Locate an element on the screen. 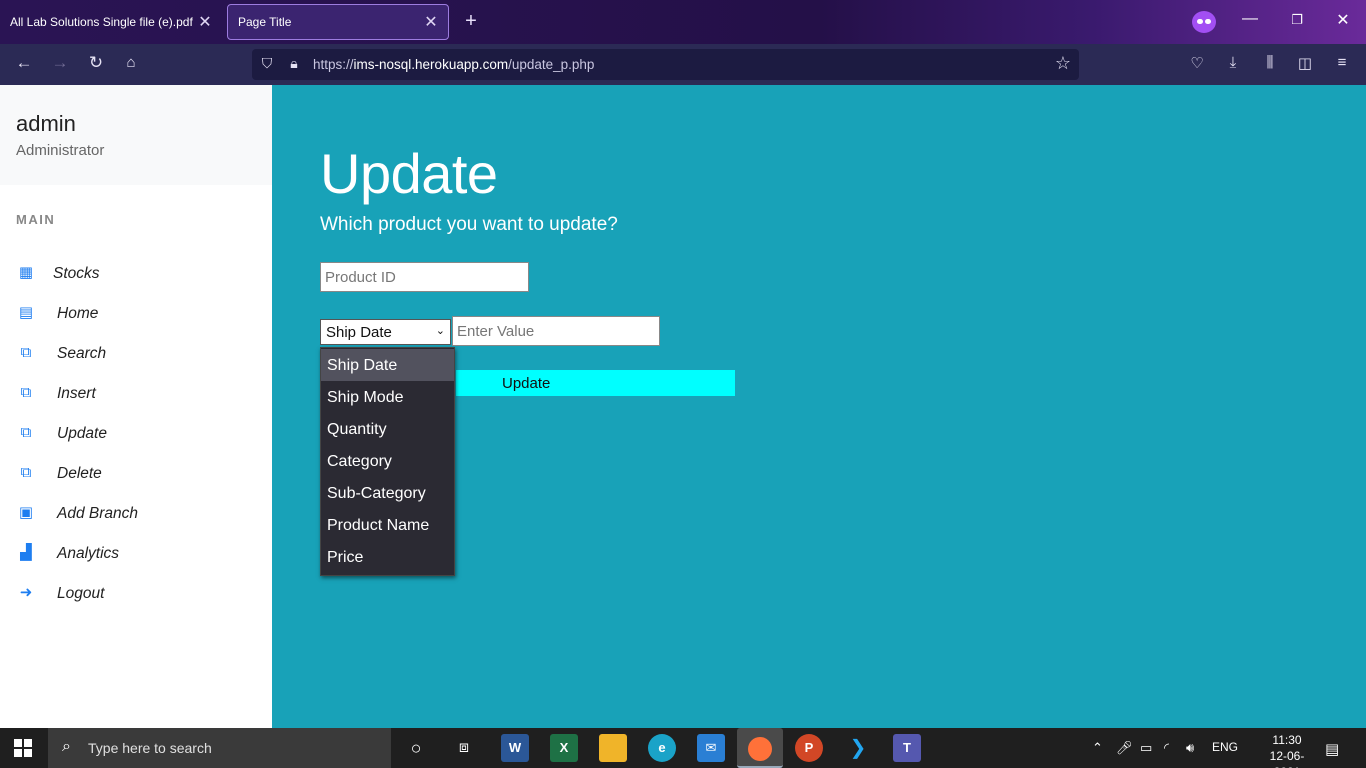 This screenshot has width=1366, height=768. grid-icon: ▦ is located at coordinates (26, 272).